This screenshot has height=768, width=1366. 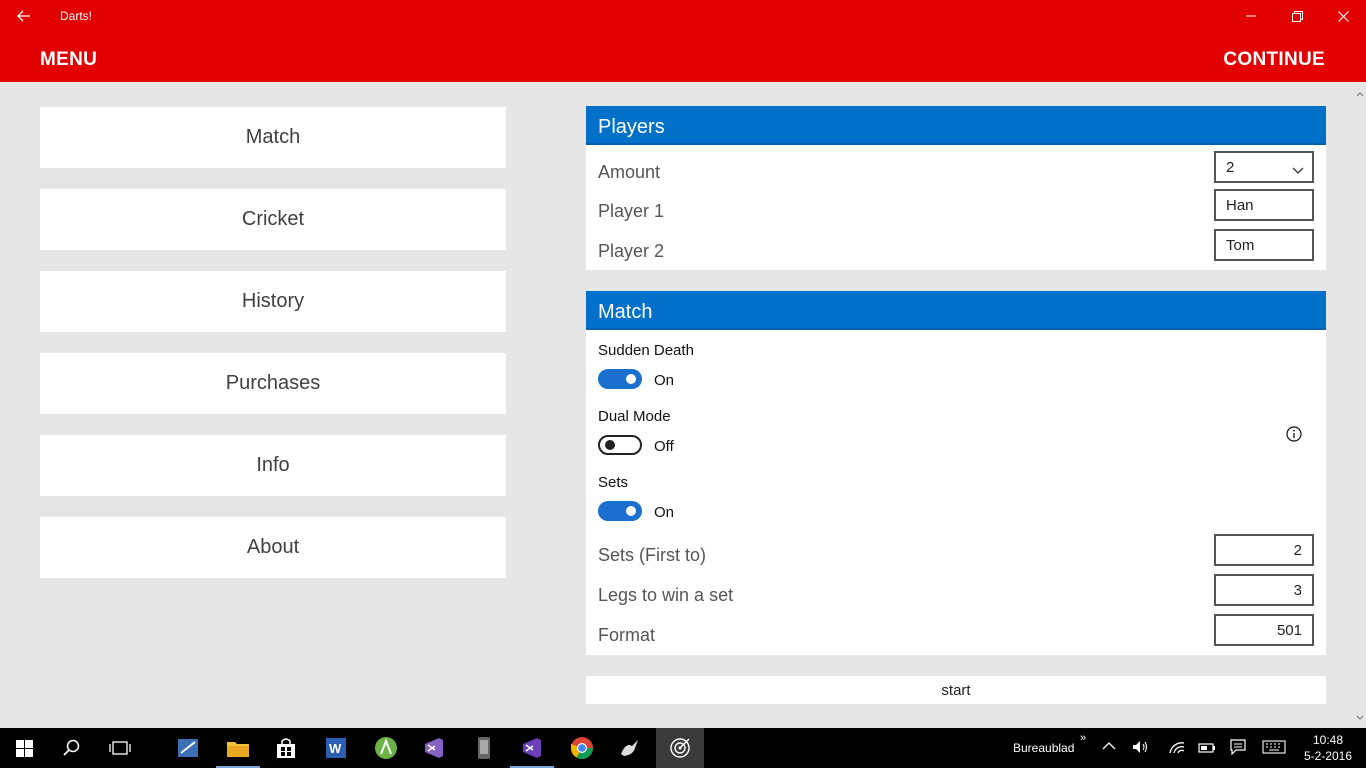 I want to click on player2-label: Player 2, so click(x=631, y=251).